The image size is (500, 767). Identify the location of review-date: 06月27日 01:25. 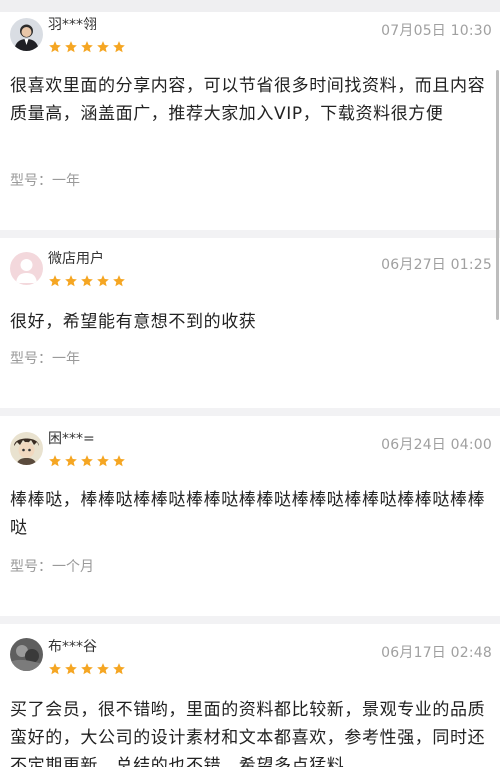
(436, 265).